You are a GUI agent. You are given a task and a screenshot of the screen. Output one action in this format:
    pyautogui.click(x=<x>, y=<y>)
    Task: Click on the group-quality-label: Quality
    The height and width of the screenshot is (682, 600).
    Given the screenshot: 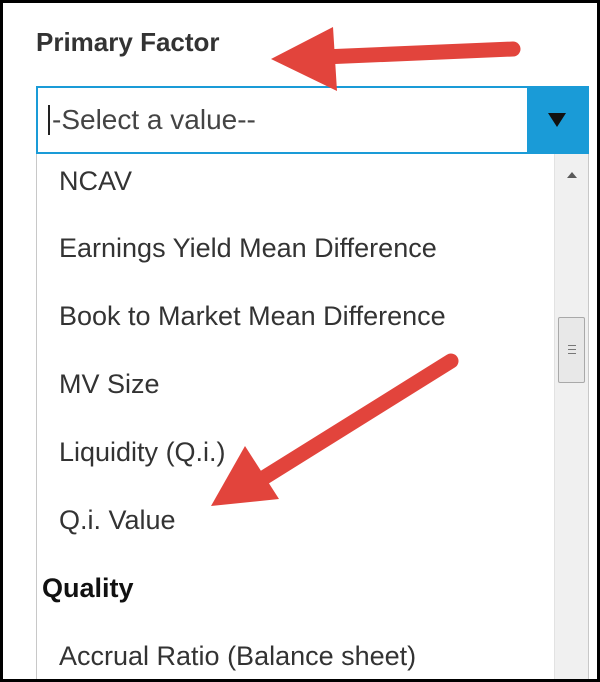 What is the action you would take?
    pyautogui.click(x=88, y=588)
    